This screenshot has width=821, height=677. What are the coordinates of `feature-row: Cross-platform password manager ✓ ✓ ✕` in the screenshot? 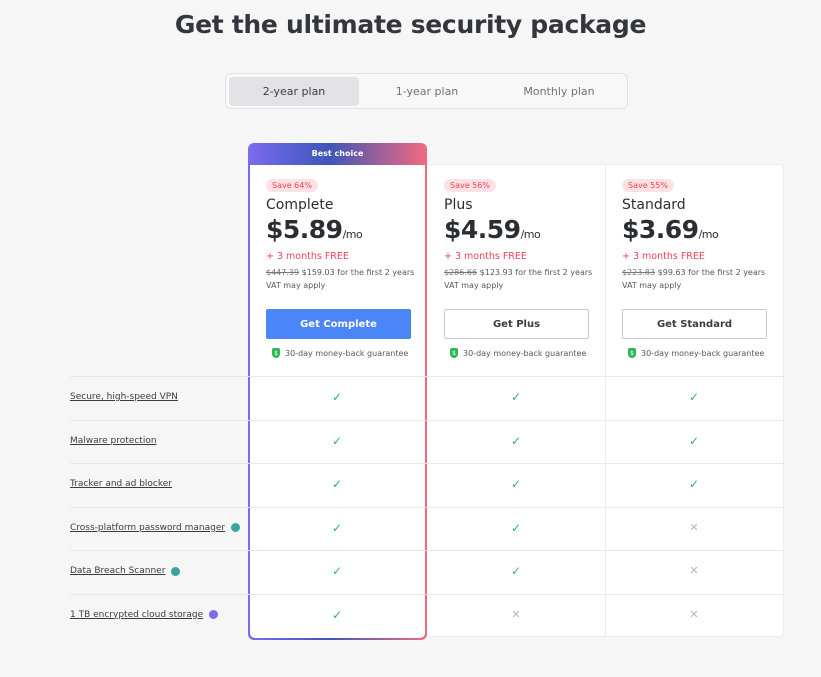 It's located at (426, 528).